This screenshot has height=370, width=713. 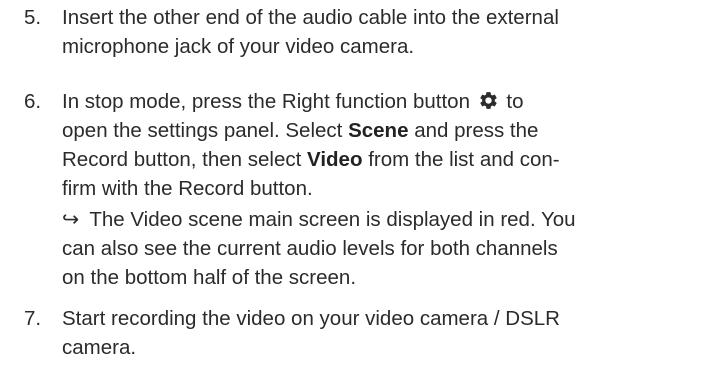 I want to click on result-line: on the bottom half of the screen., so click(x=209, y=277).